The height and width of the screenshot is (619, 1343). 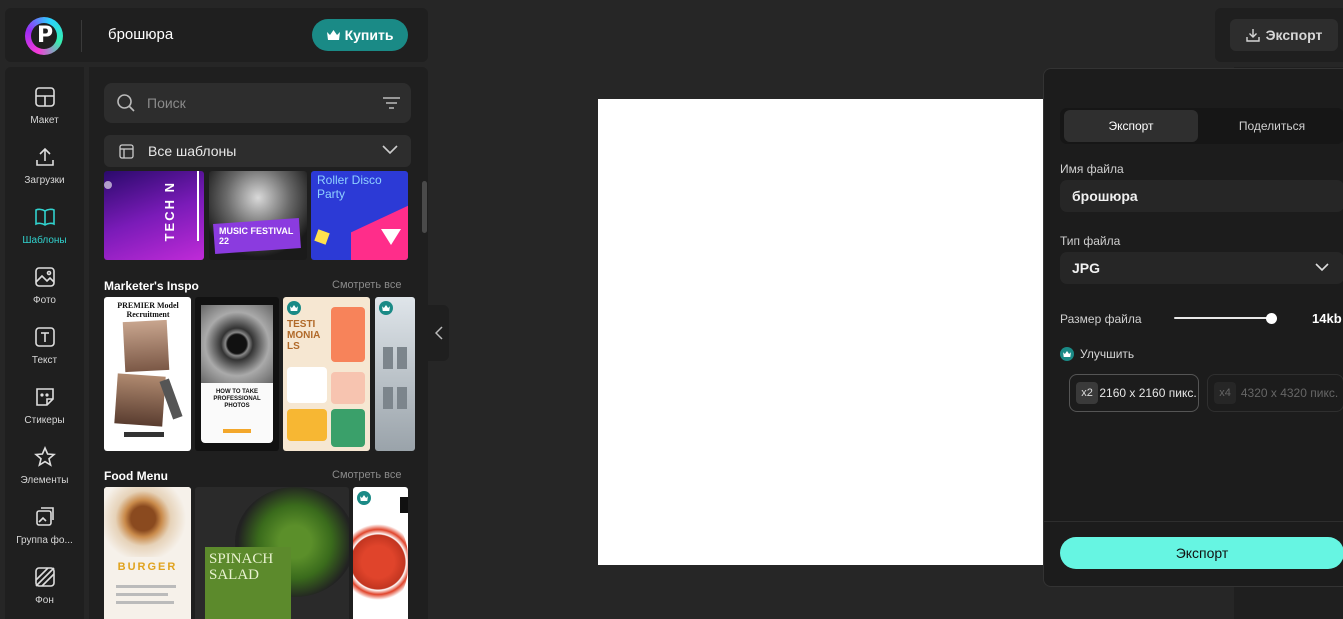 What do you see at coordinates (140, 34) in the screenshot?
I see `document-title: брошюра` at bounding box center [140, 34].